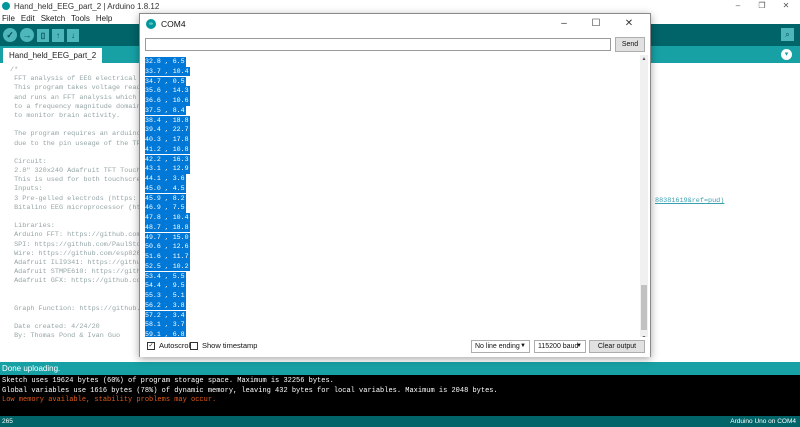 The height and width of the screenshot is (427, 800). Describe the element at coordinates (77, 308) in the screenshot. I see `code-line: Graph Function: https://github.c` at that location.